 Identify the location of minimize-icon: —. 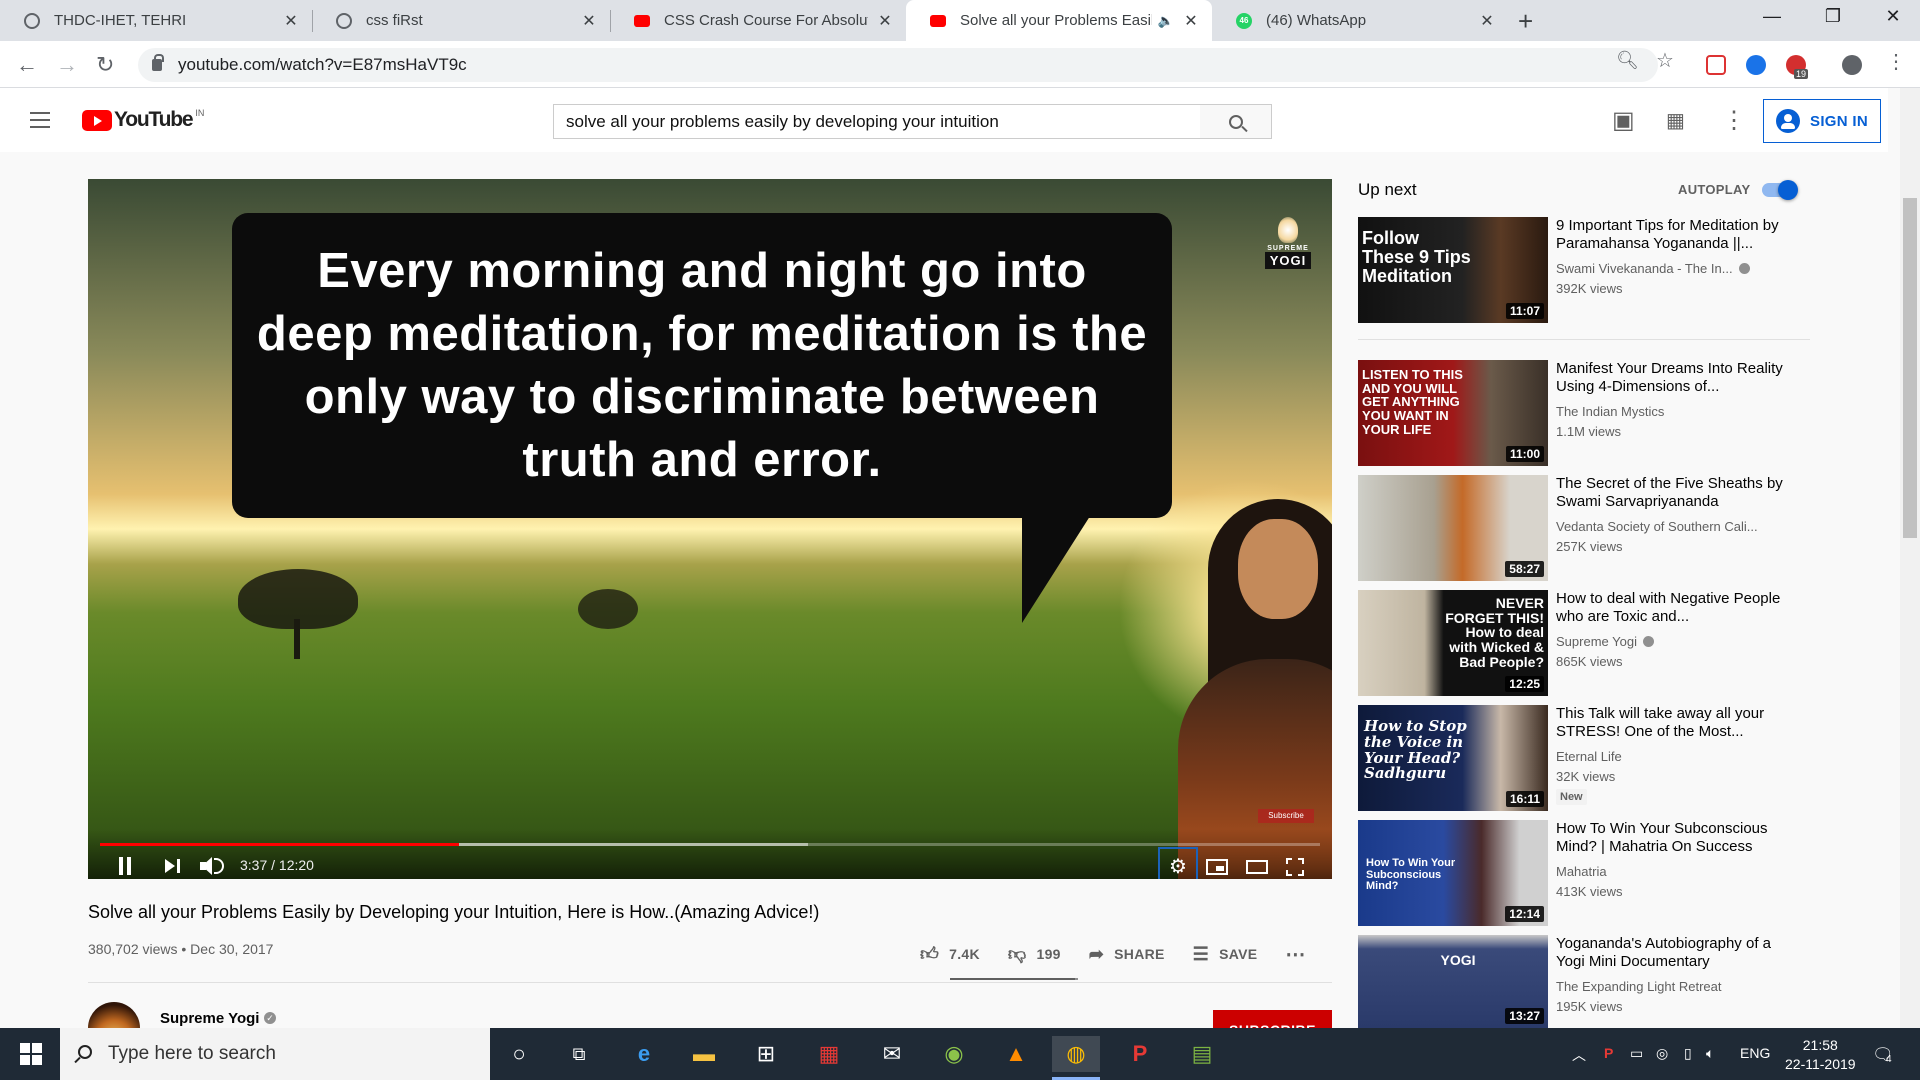
(1772, 16).